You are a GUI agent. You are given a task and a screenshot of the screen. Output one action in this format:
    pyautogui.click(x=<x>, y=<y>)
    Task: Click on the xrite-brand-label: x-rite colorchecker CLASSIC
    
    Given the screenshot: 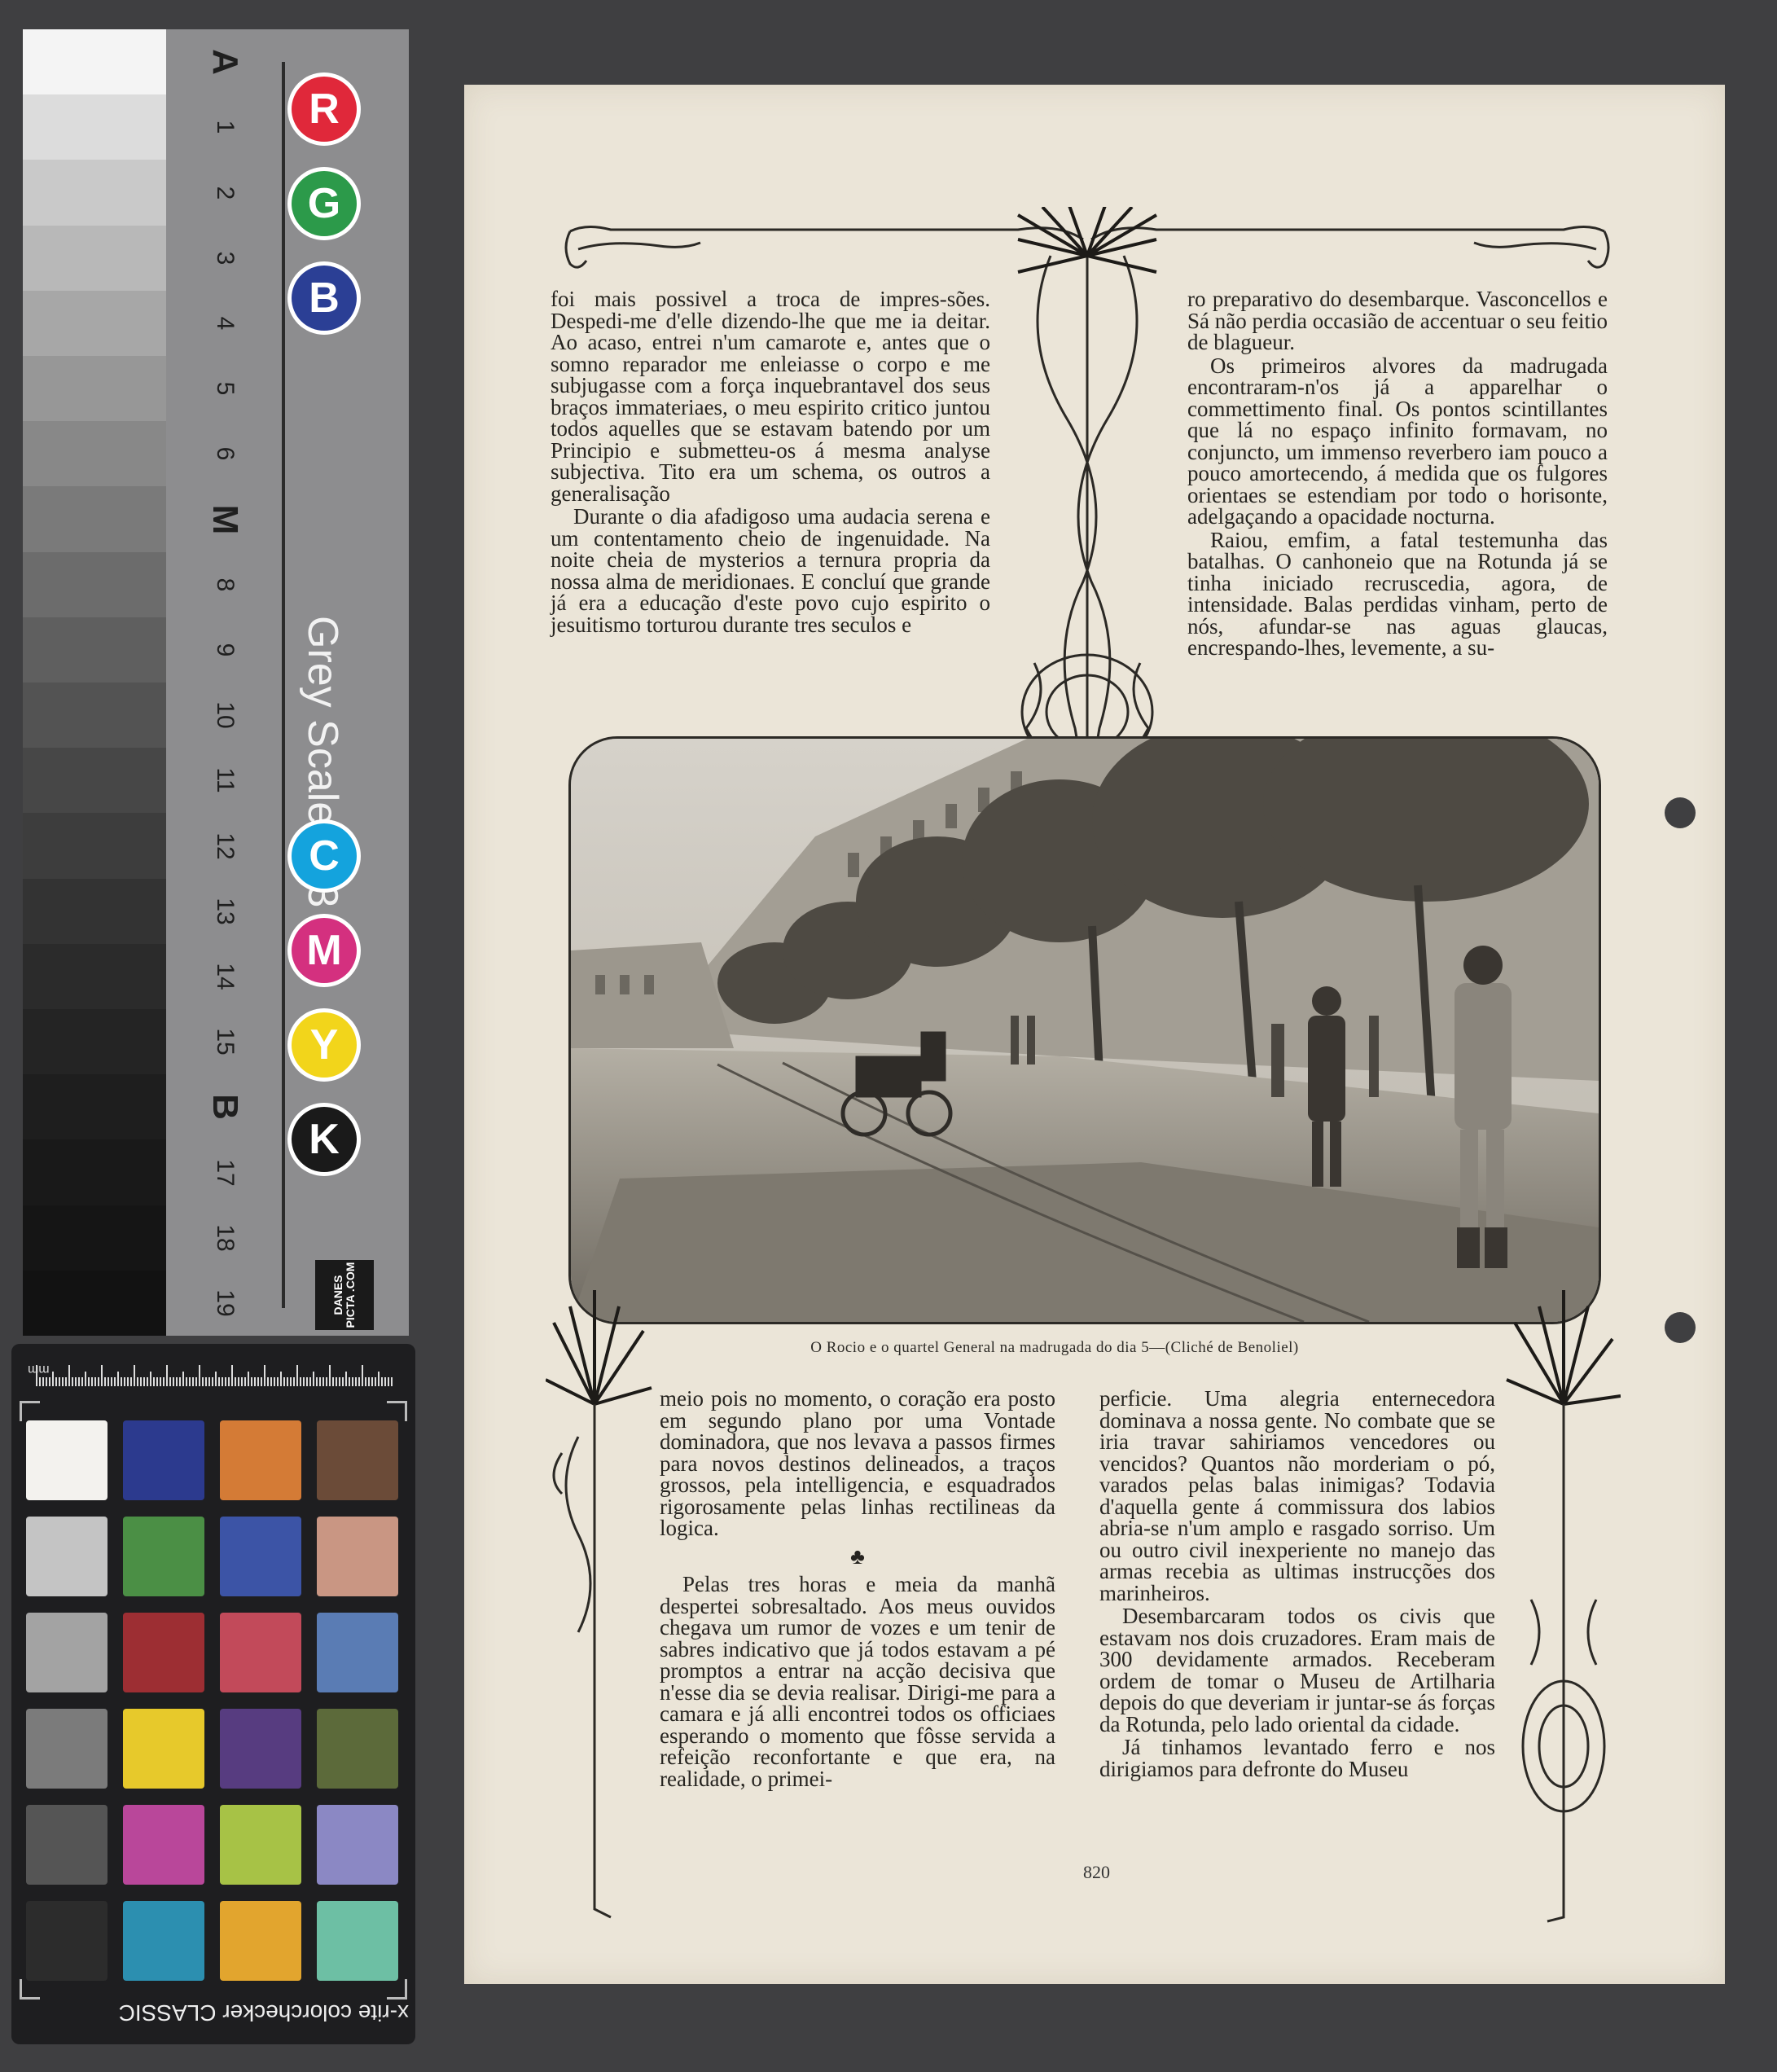 What is the action you would take?
    pyautogui.click(x=263, y=2013)
    